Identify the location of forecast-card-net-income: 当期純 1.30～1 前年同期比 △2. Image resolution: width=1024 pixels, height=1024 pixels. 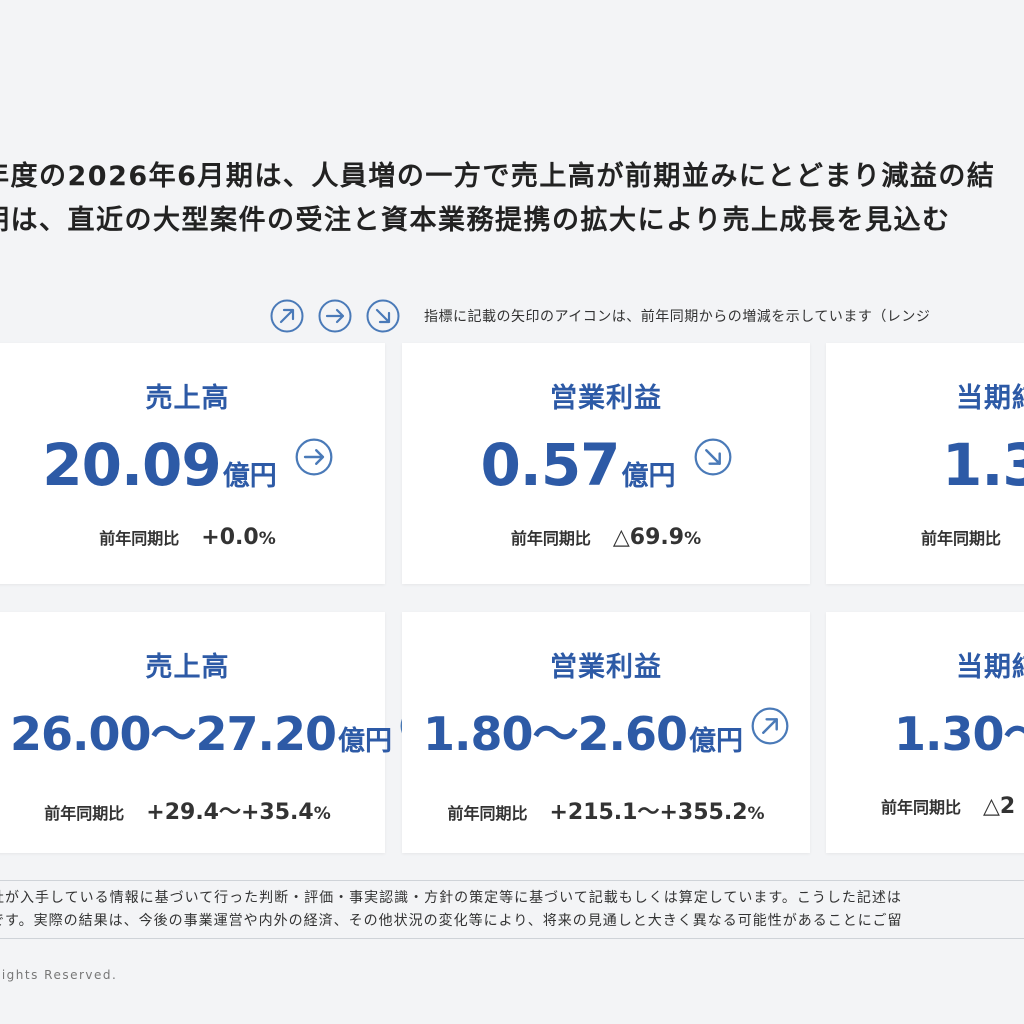
(925, 732).